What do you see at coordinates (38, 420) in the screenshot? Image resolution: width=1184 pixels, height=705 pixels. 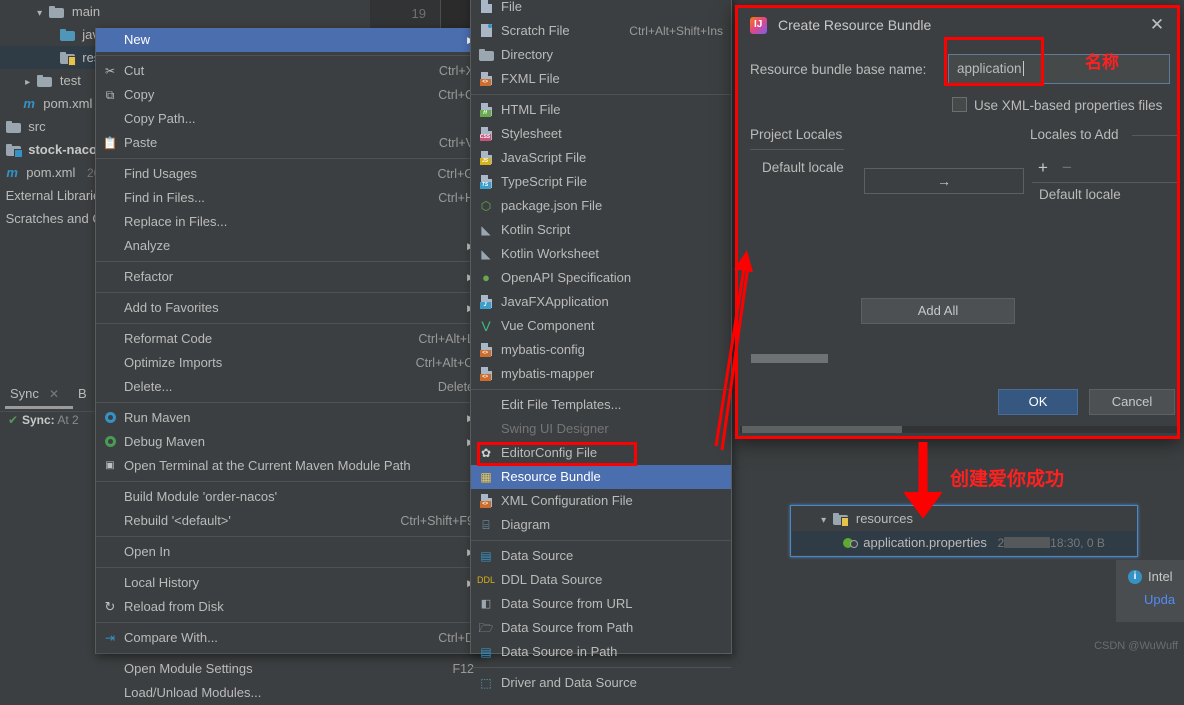 I see `sync-status-prefix: Sync:` at bounding box center [38, 420].